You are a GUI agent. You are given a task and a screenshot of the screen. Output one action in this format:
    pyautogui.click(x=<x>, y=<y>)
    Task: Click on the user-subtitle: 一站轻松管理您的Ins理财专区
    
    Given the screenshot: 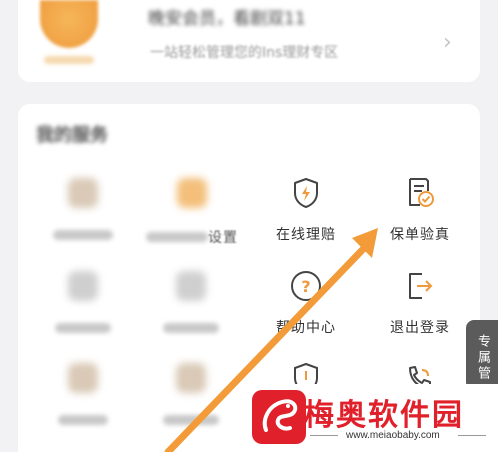 What is the action you would take?
    pyautogui.click(x=244, y=53)
    